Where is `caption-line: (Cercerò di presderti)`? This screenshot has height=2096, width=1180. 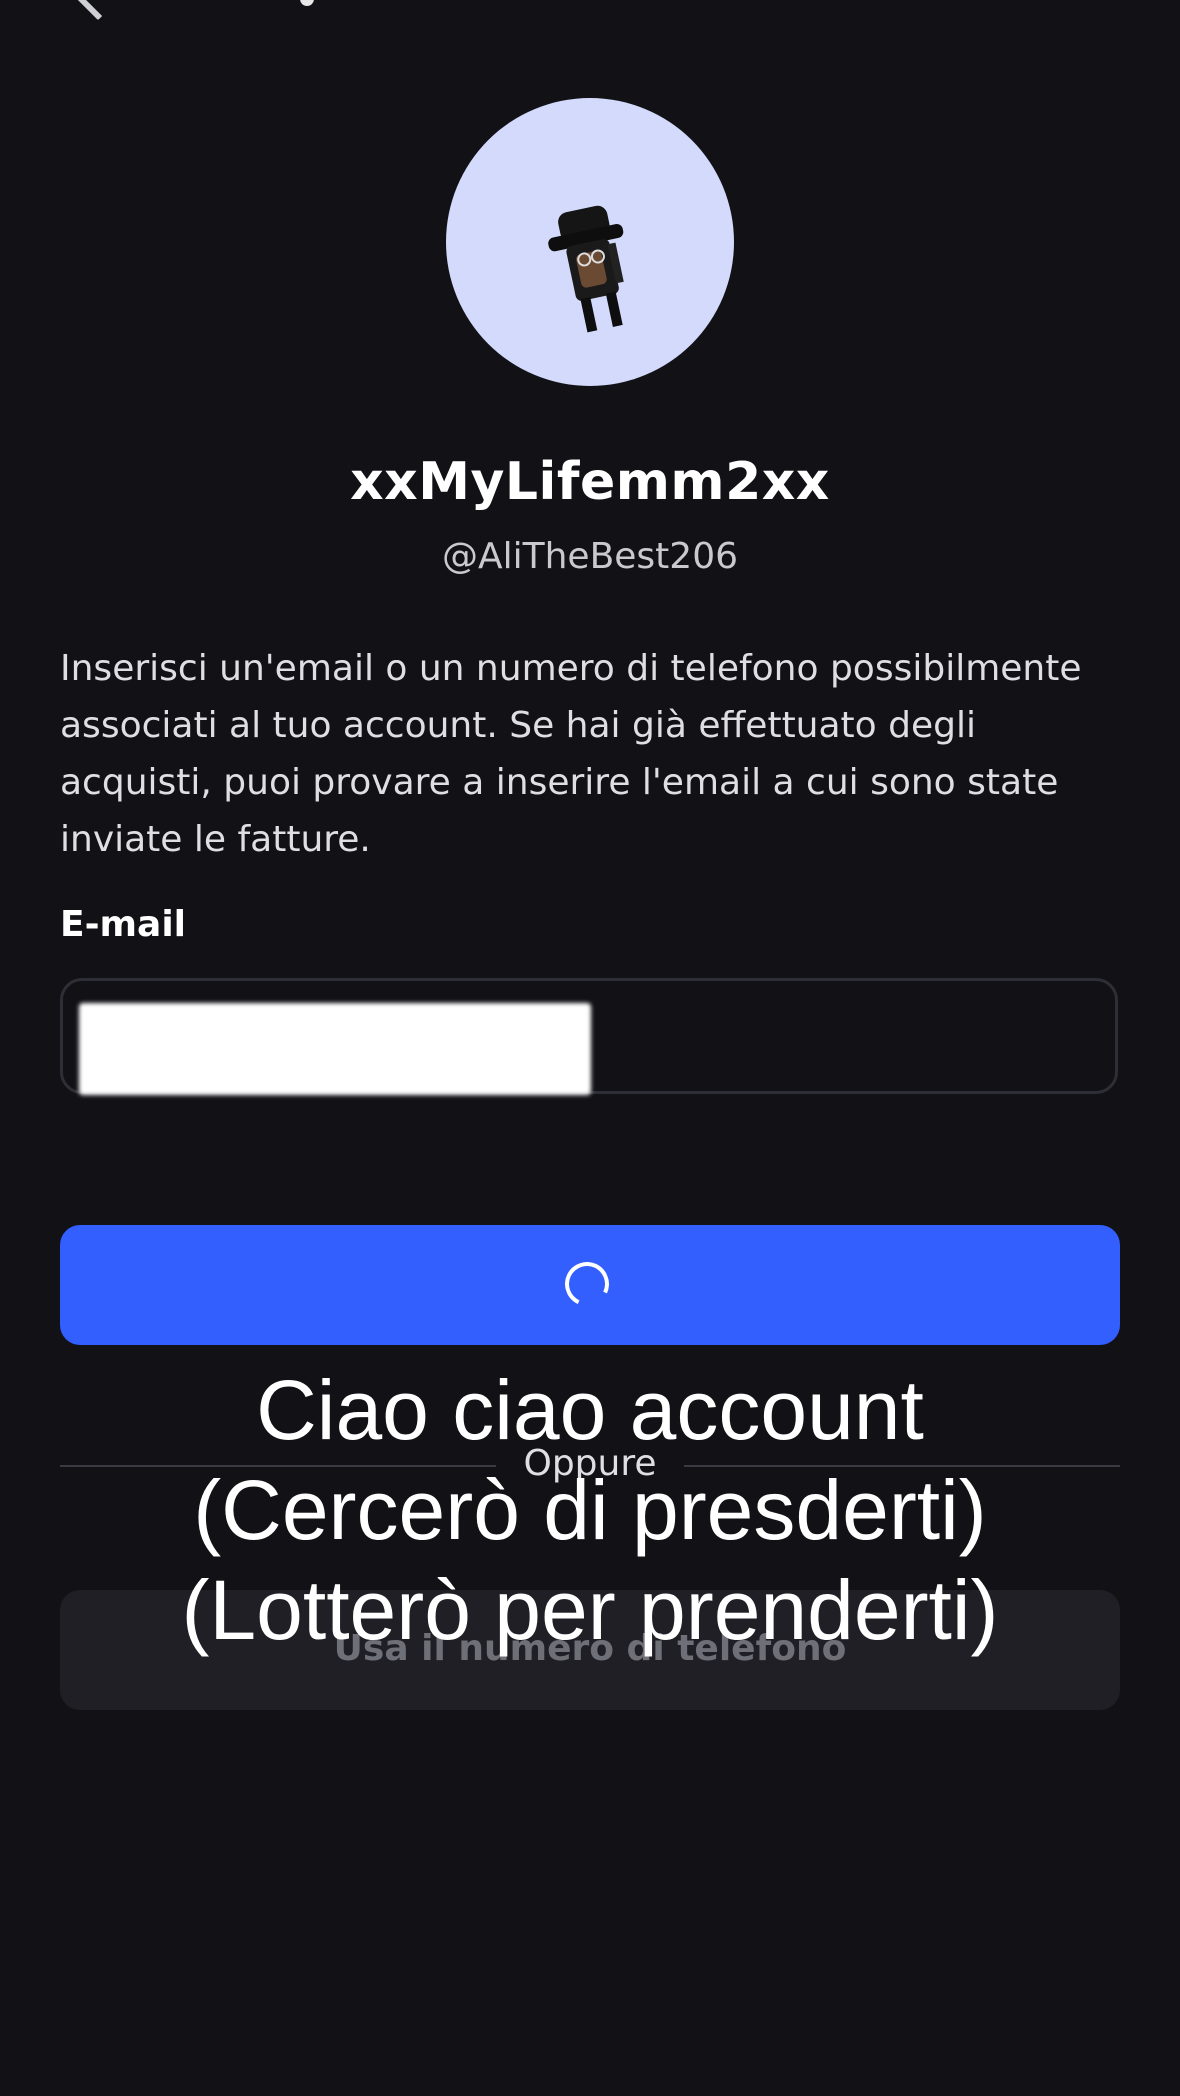
caption-line: (Cercerò di presderti) is located at coordinates (590, 1510).